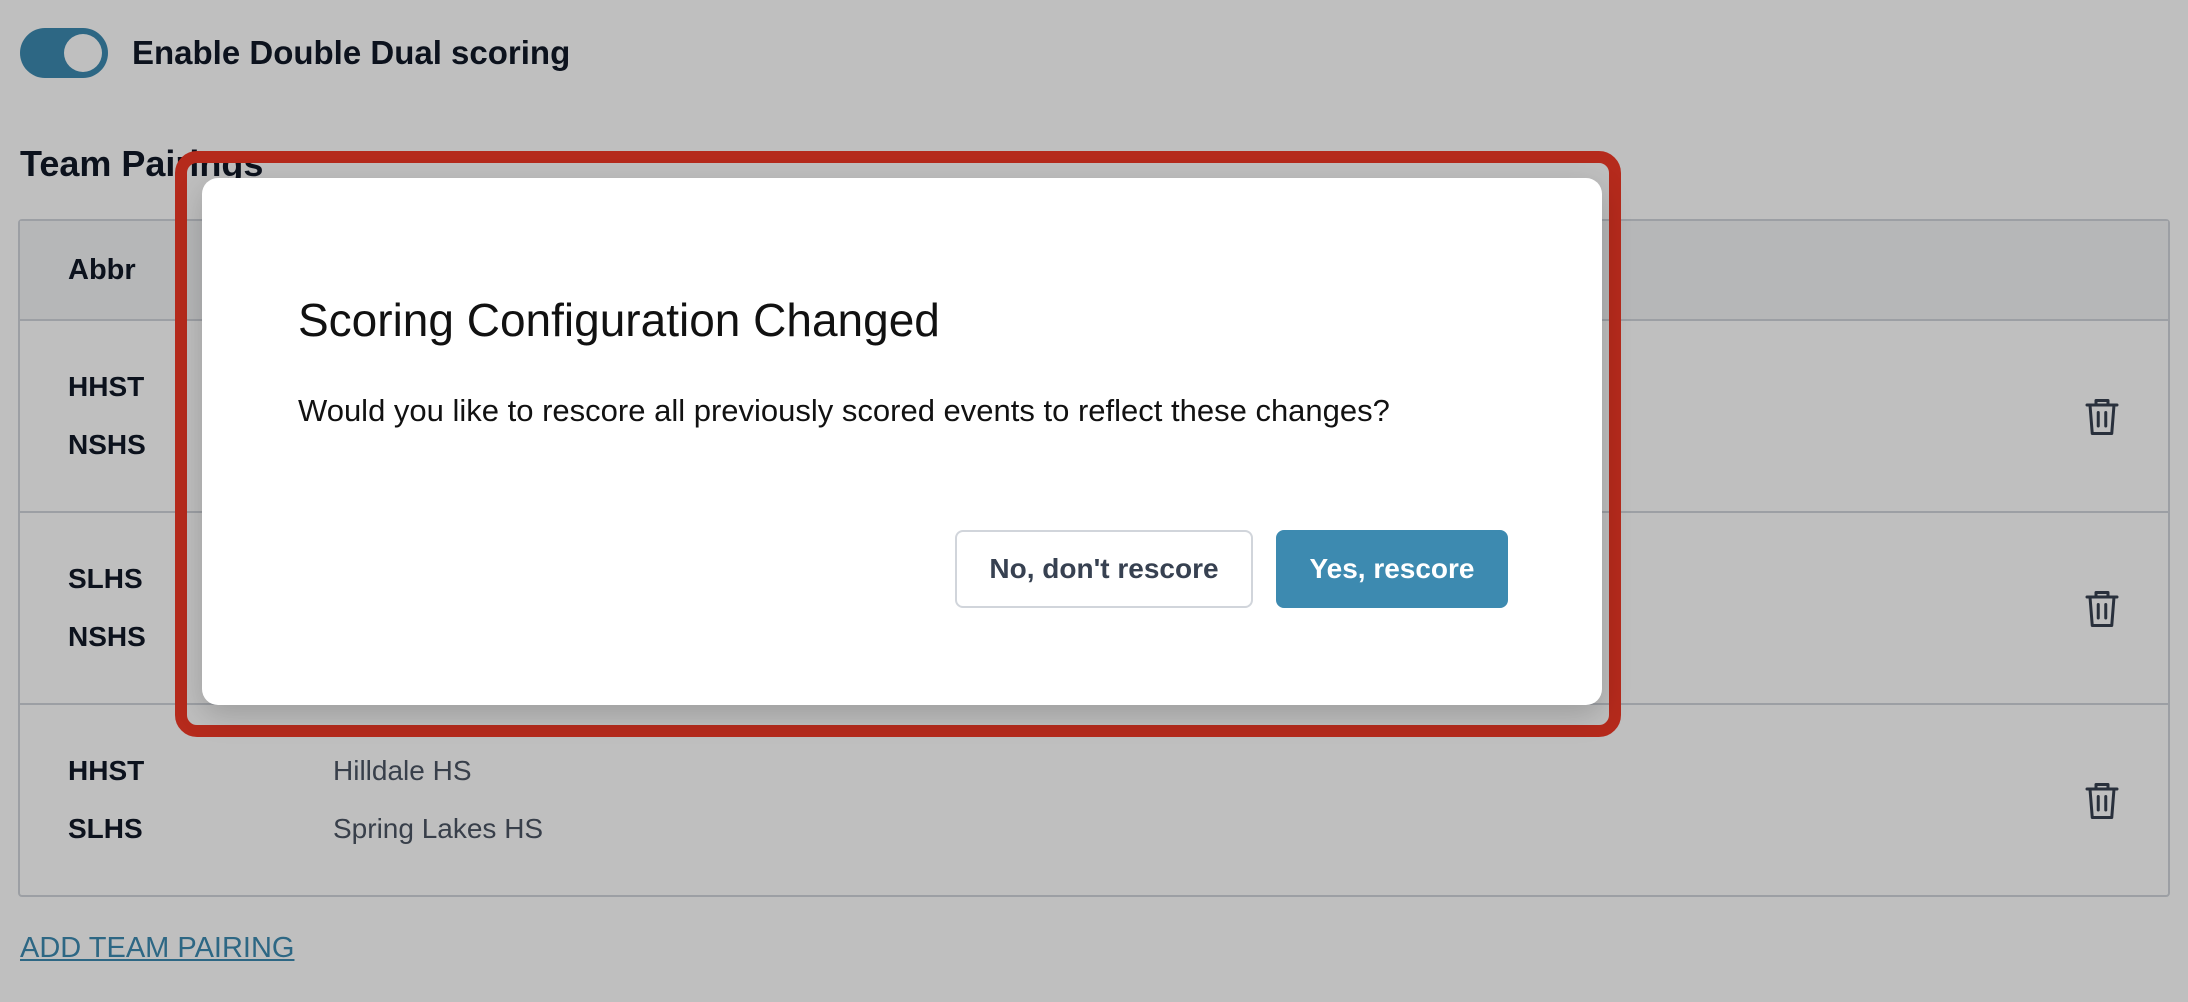 Image resolution: width=2188 pixels, height=1002 pixels. Describe the element at coordinates (1392, 569) in the screenshot. I see `rescore-button: Yes, rescore` at that location.